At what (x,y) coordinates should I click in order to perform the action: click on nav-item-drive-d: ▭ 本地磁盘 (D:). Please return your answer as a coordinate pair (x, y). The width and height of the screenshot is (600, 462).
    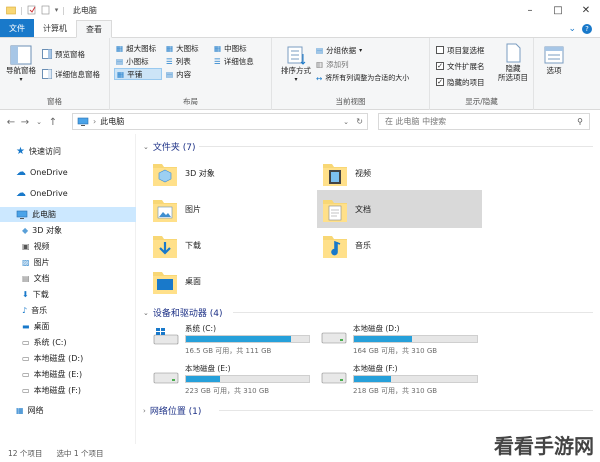
    Looking at the image, I should click on (68, 358).